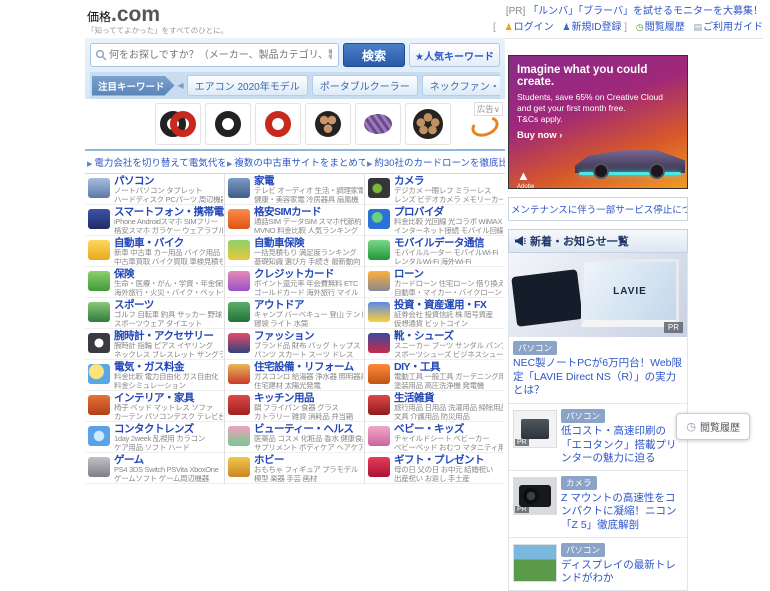  Describe the element at coordinates (434, 313) in the screenshot. I see `category-investment: 投資・資産運用・FX証券会社 投資信託 株 暗号資産仮想通貨 ビットコイン` at that location.